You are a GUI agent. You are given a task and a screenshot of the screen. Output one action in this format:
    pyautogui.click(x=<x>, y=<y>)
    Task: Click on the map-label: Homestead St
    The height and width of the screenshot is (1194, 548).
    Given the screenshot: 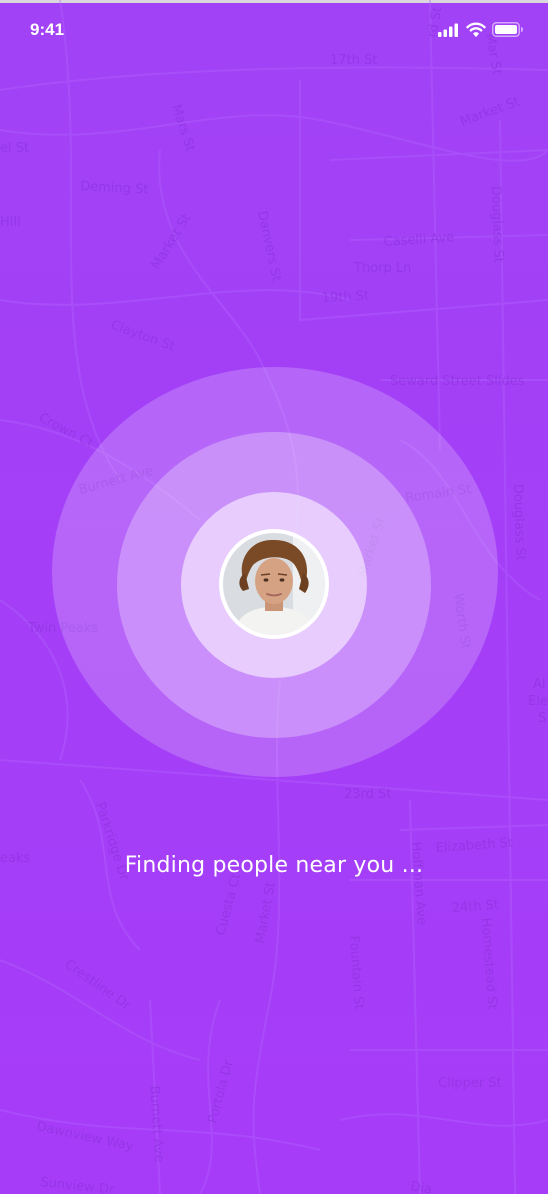 What is the action you would take?
    pyautogui.click(x=488, y=963)
    